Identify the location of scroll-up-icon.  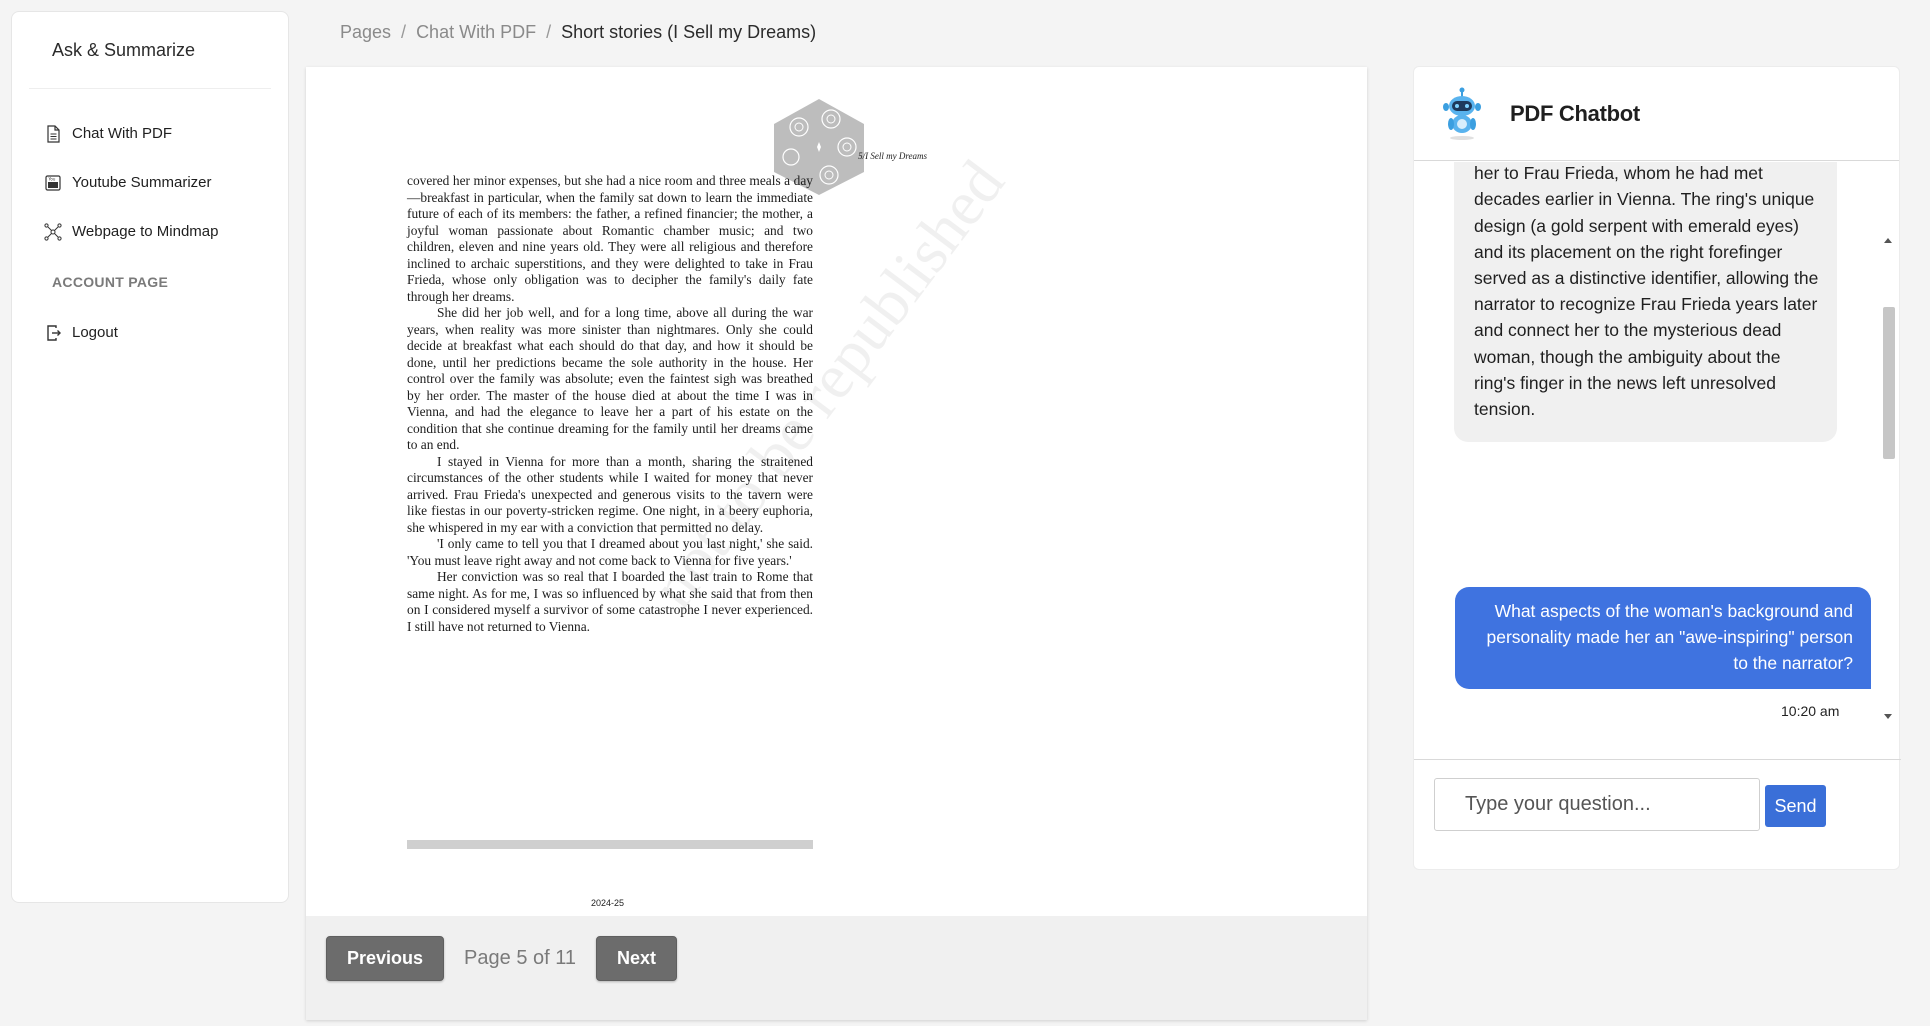
(1888, 240).